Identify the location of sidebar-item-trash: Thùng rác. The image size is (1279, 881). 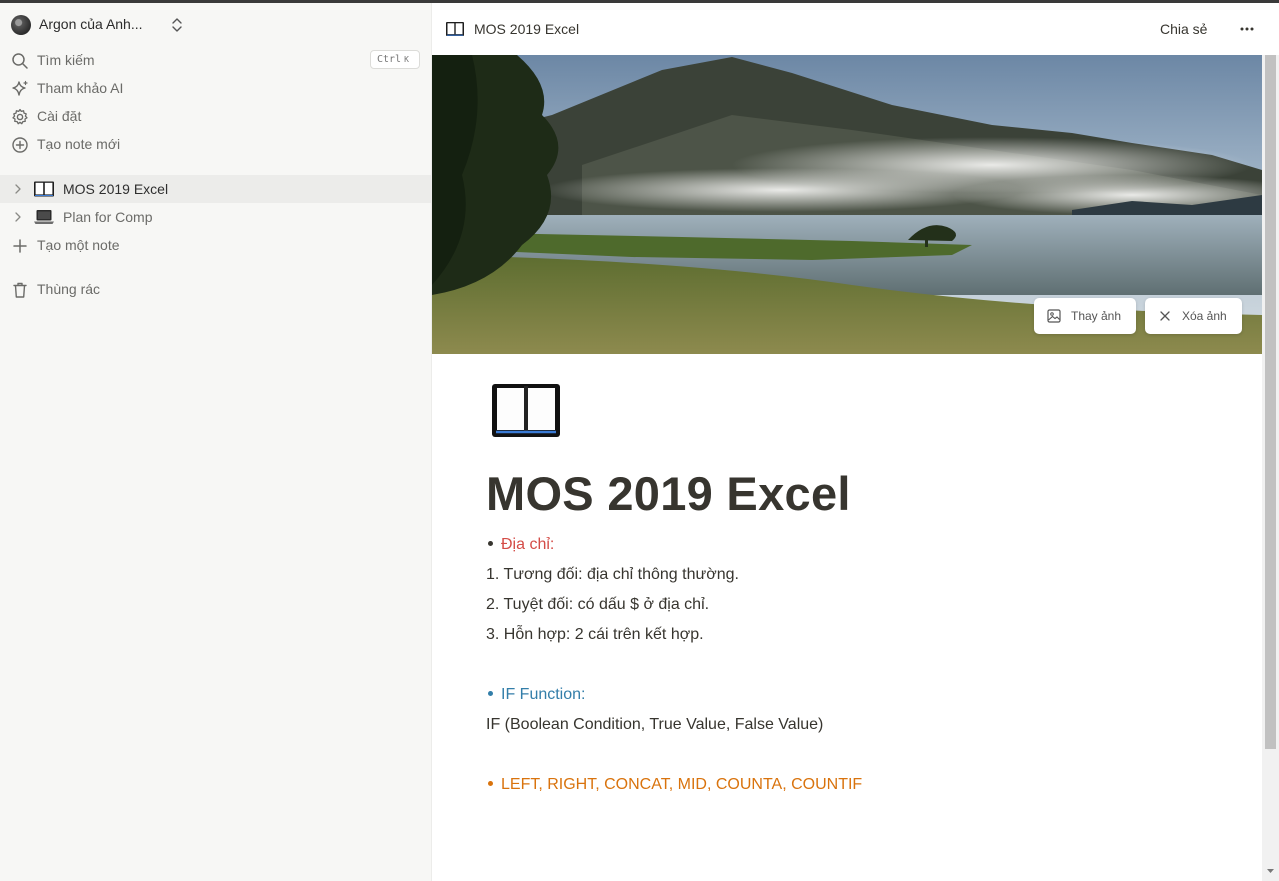
(216, 289).